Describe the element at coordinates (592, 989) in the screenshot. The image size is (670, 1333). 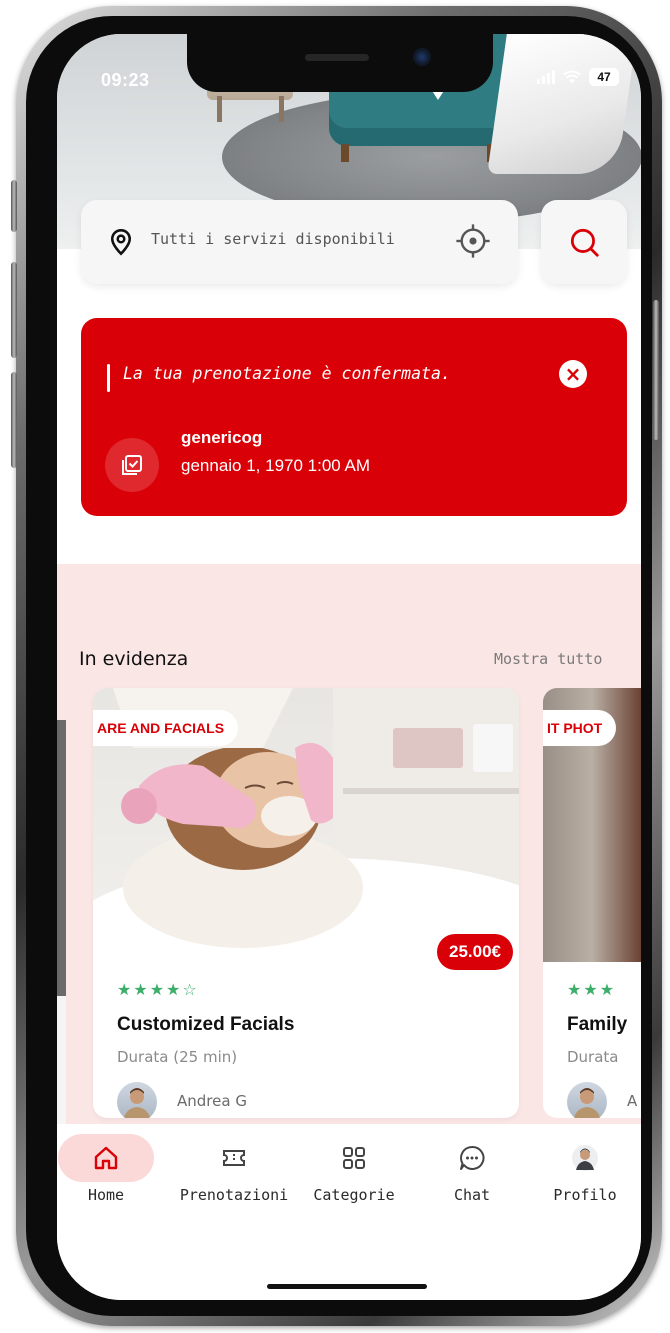
I see `rating-stars: ★★★` at that location.